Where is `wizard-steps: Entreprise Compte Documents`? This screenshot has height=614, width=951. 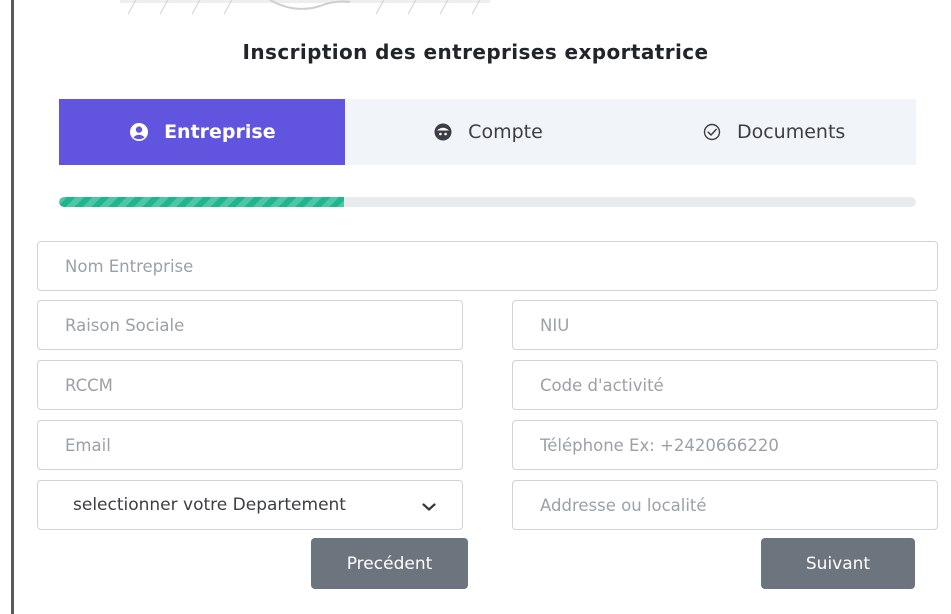 wizard-steps: Entreprise Compte Documents is located at coordinates (487, 132).